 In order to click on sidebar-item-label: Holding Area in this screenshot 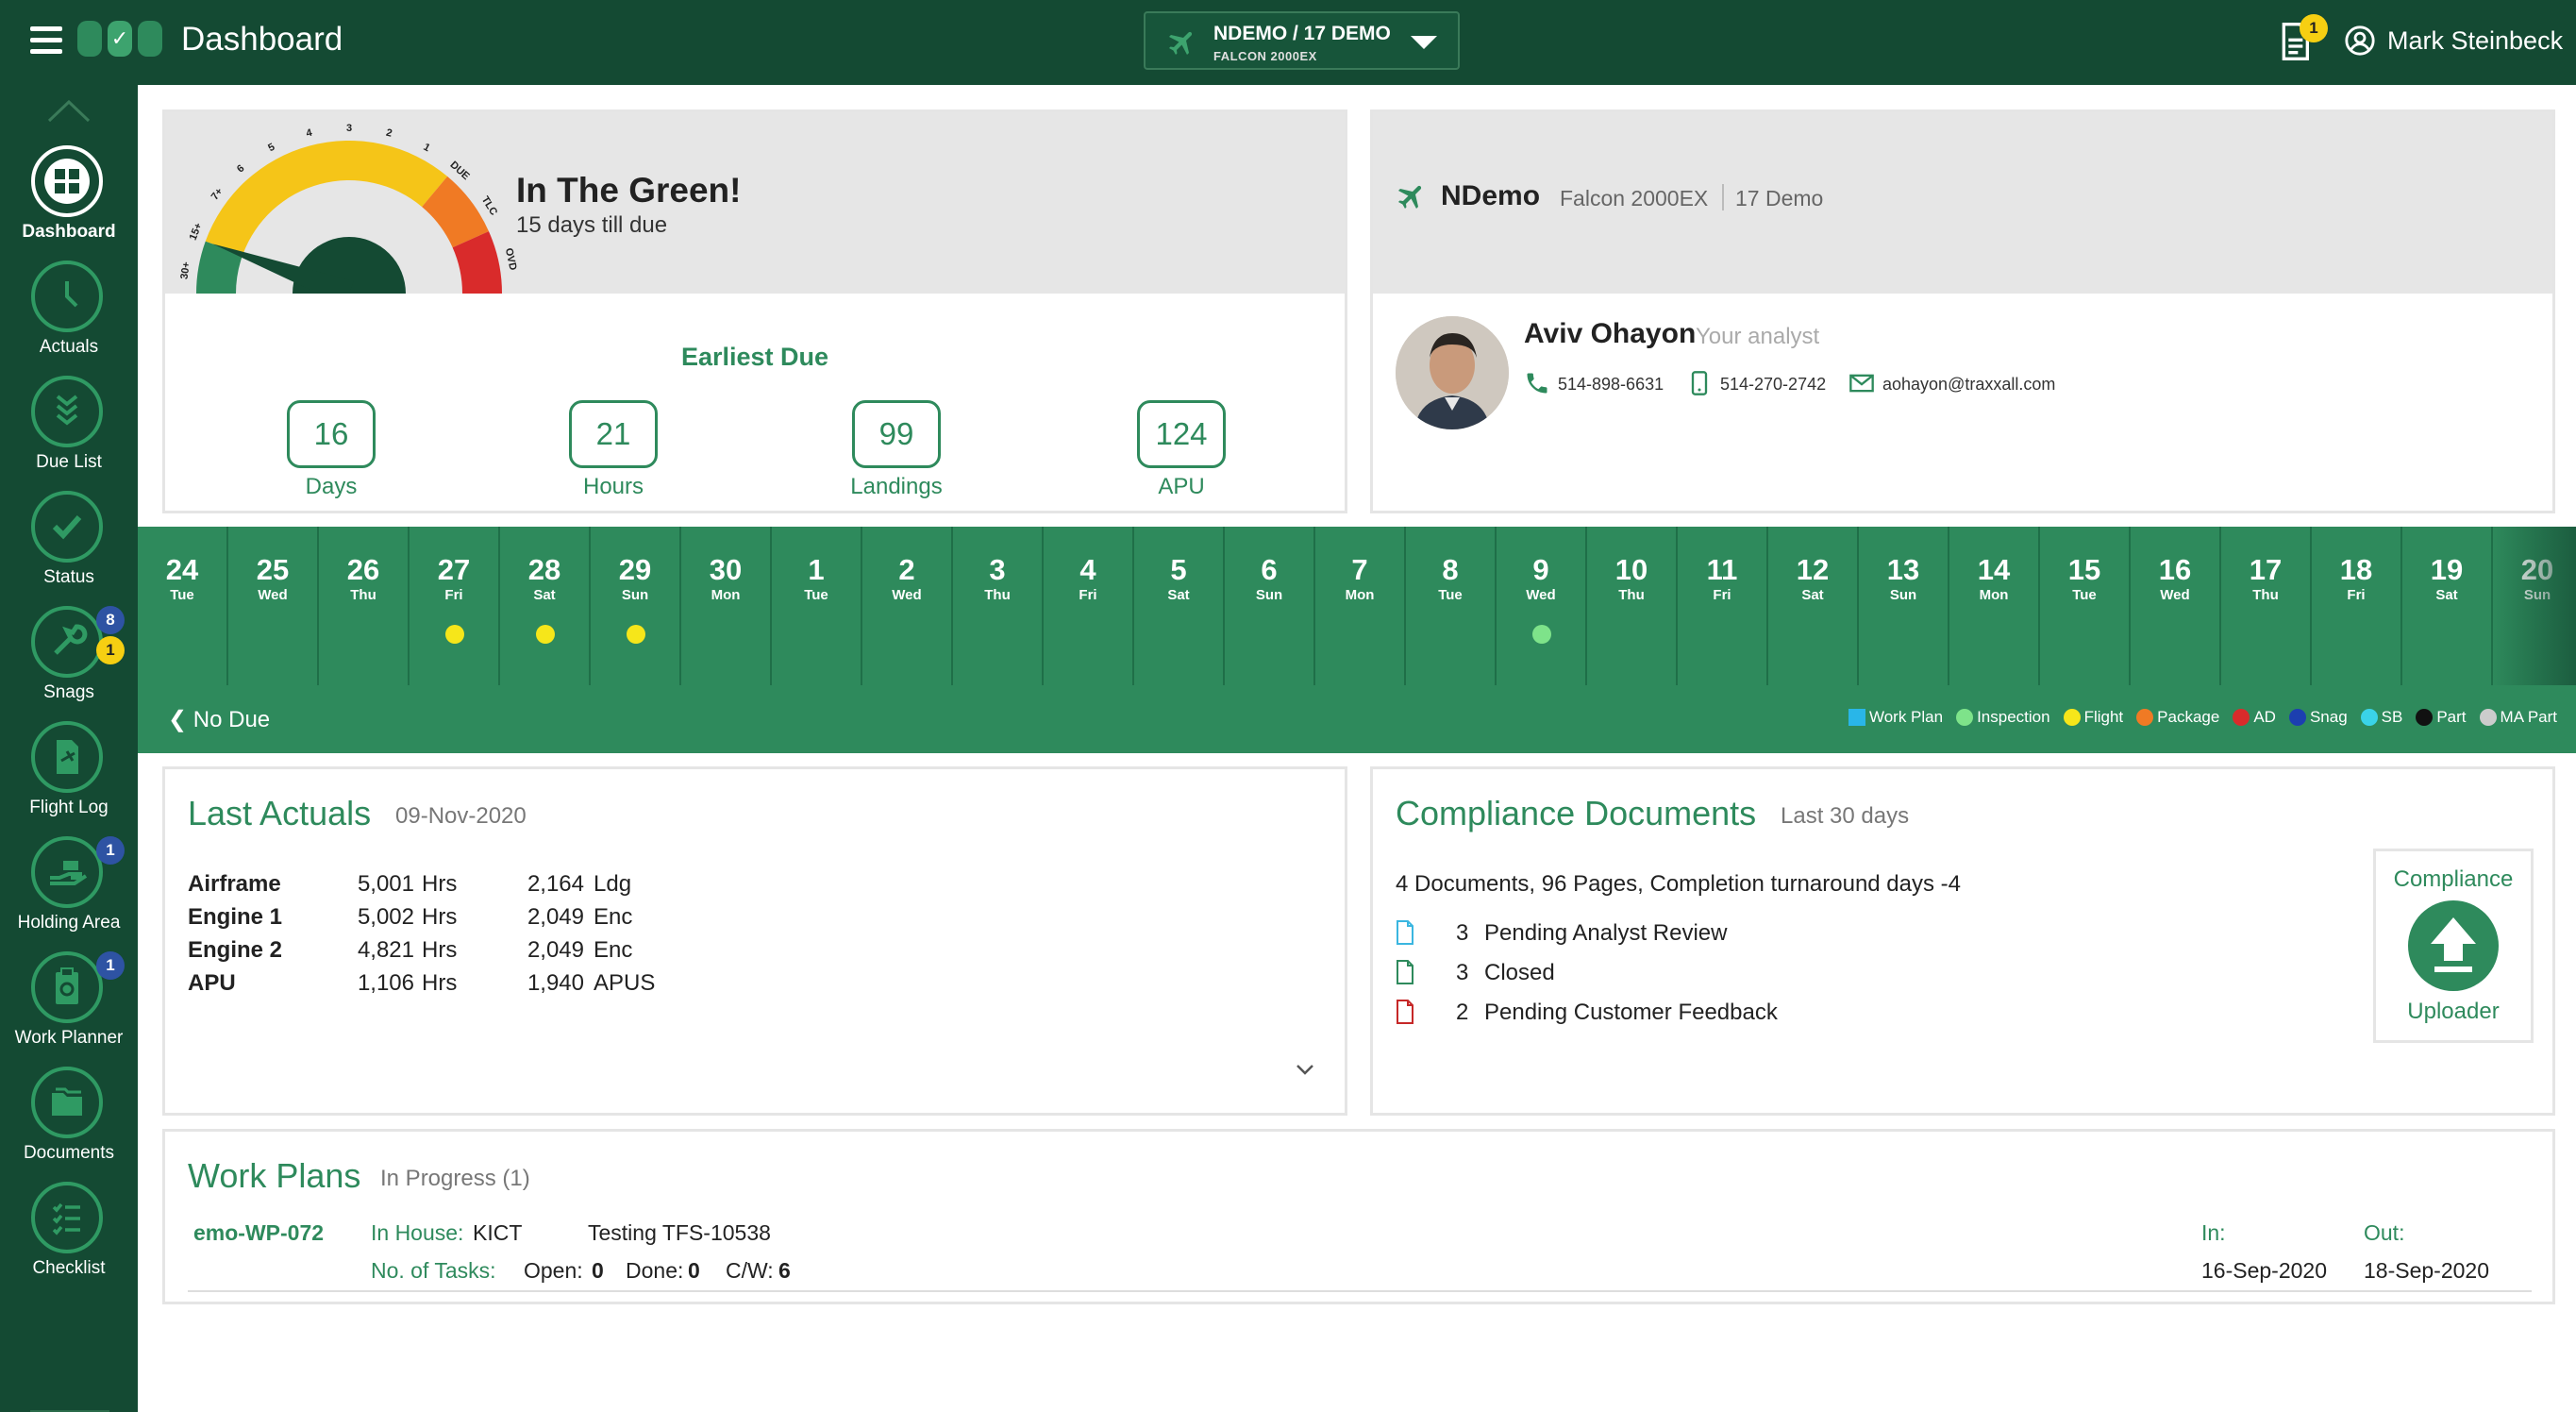, I will do `click(69, 923)`.